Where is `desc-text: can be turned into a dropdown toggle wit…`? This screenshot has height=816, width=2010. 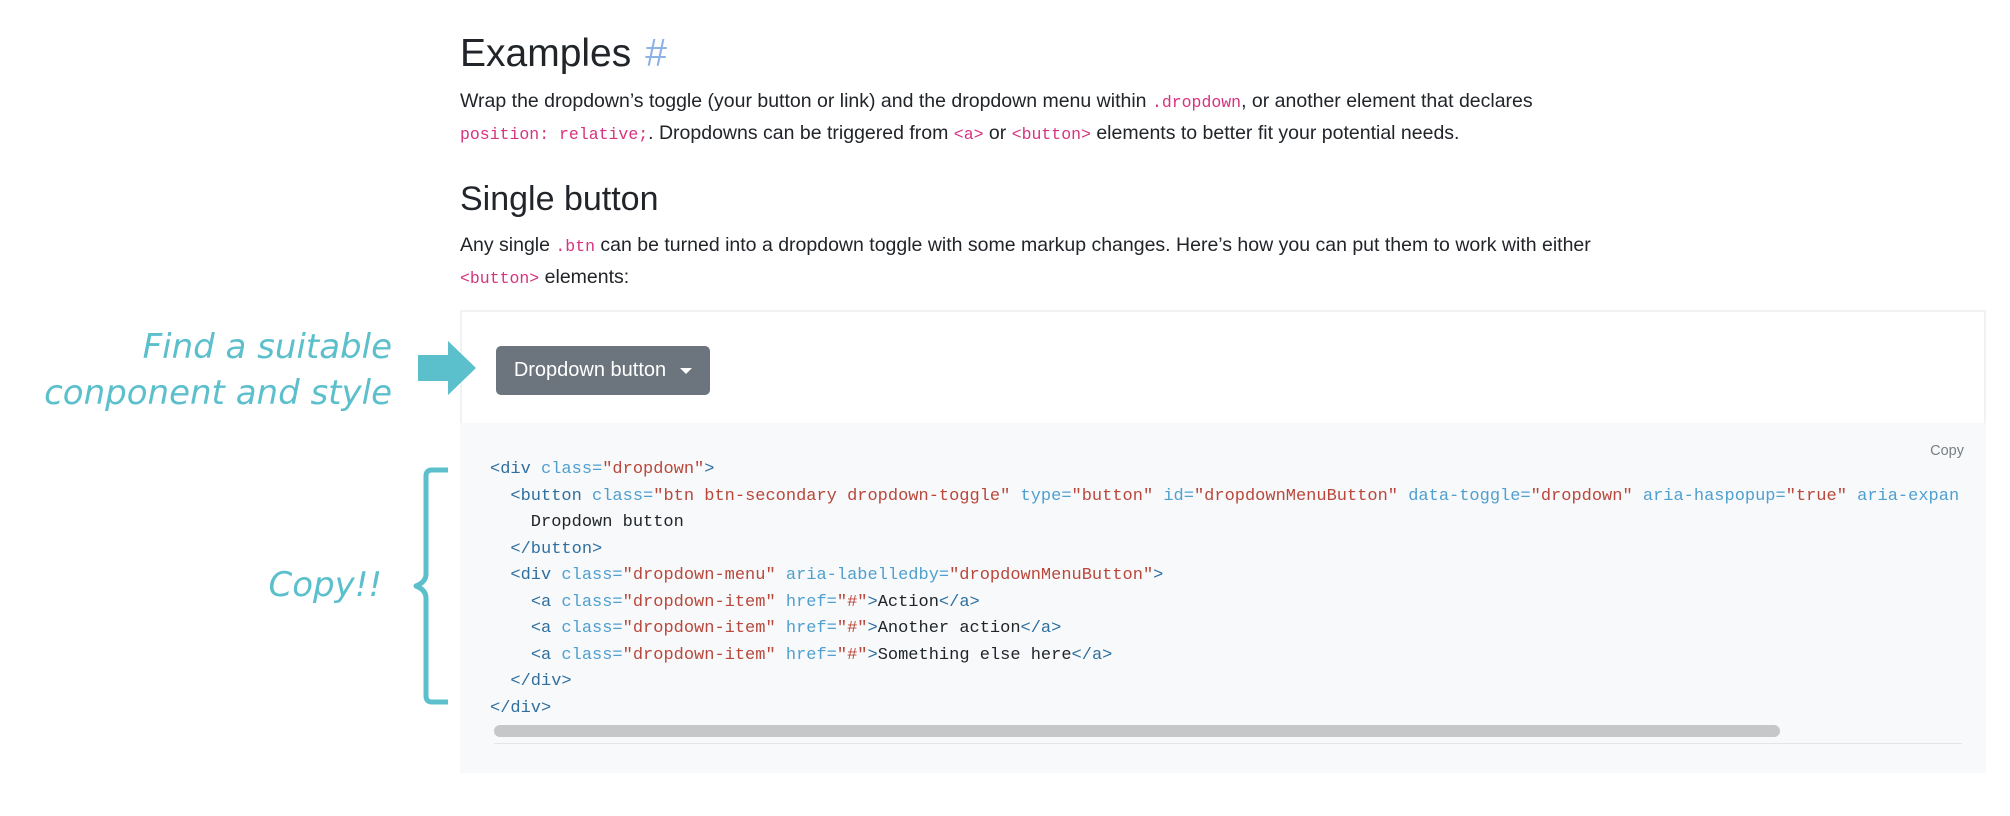
desc-text: can be turned into a dropdown toggle wit… is located at coordinates (1093, 245).